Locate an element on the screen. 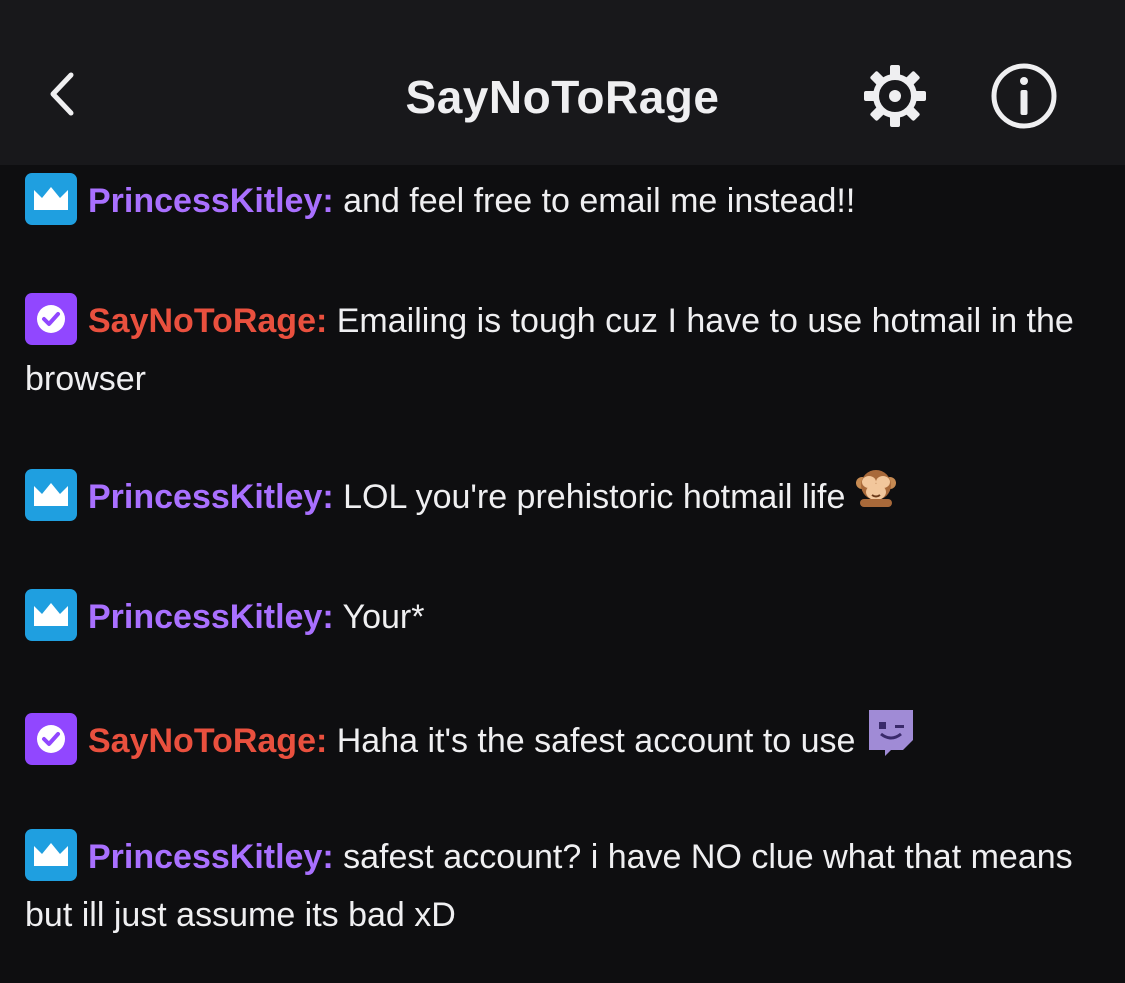 The width and height of the screenshot is (1125, 983). channel-title: SayNoToRage is located at coordinates (562, 97).